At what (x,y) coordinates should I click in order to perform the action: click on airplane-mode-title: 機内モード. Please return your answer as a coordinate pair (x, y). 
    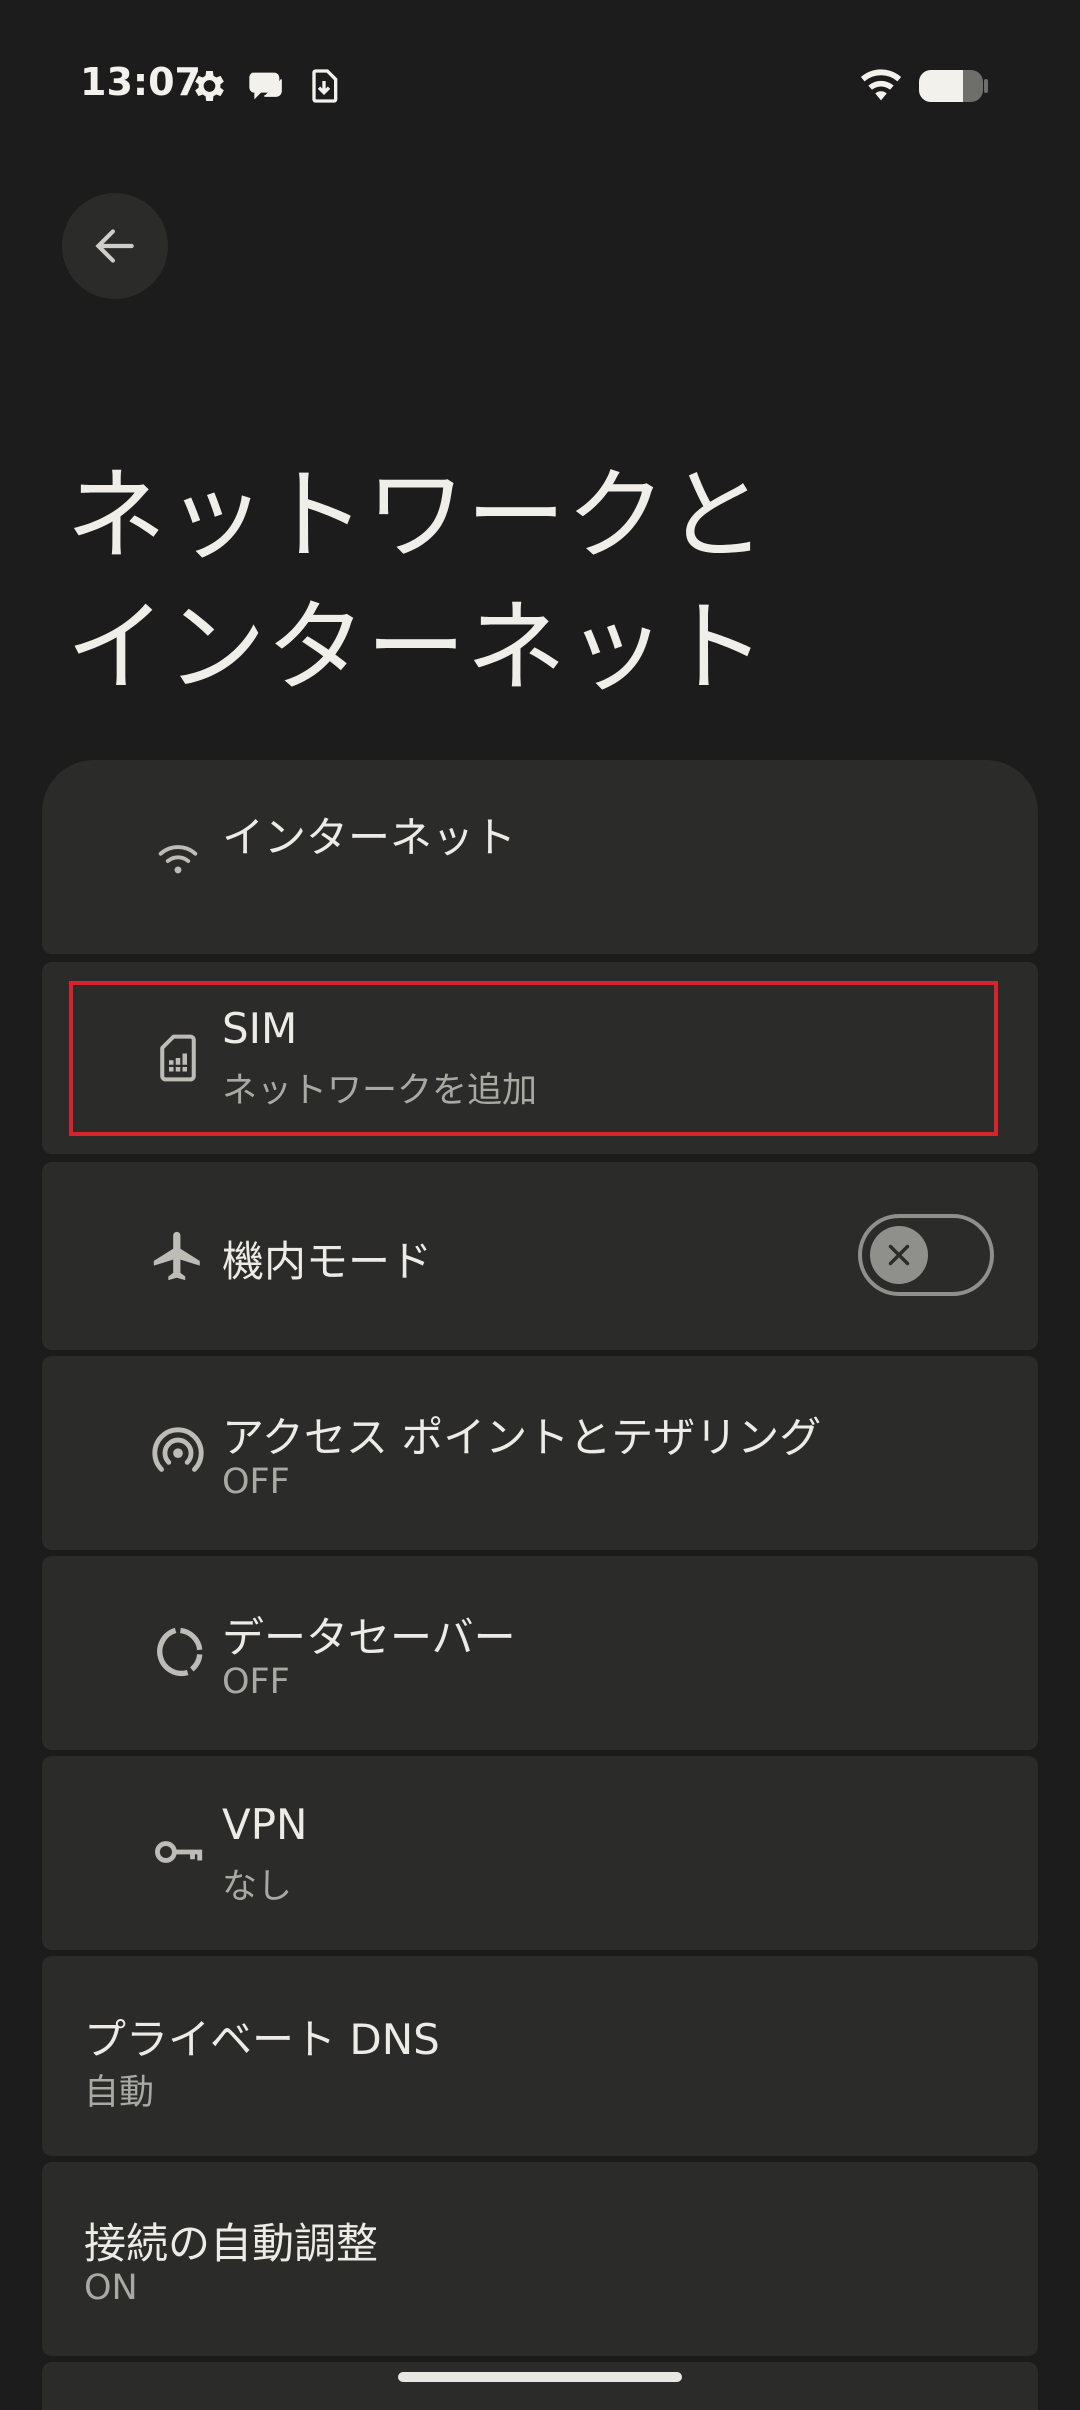
    Looking at the image, I should click on (327, 1261).